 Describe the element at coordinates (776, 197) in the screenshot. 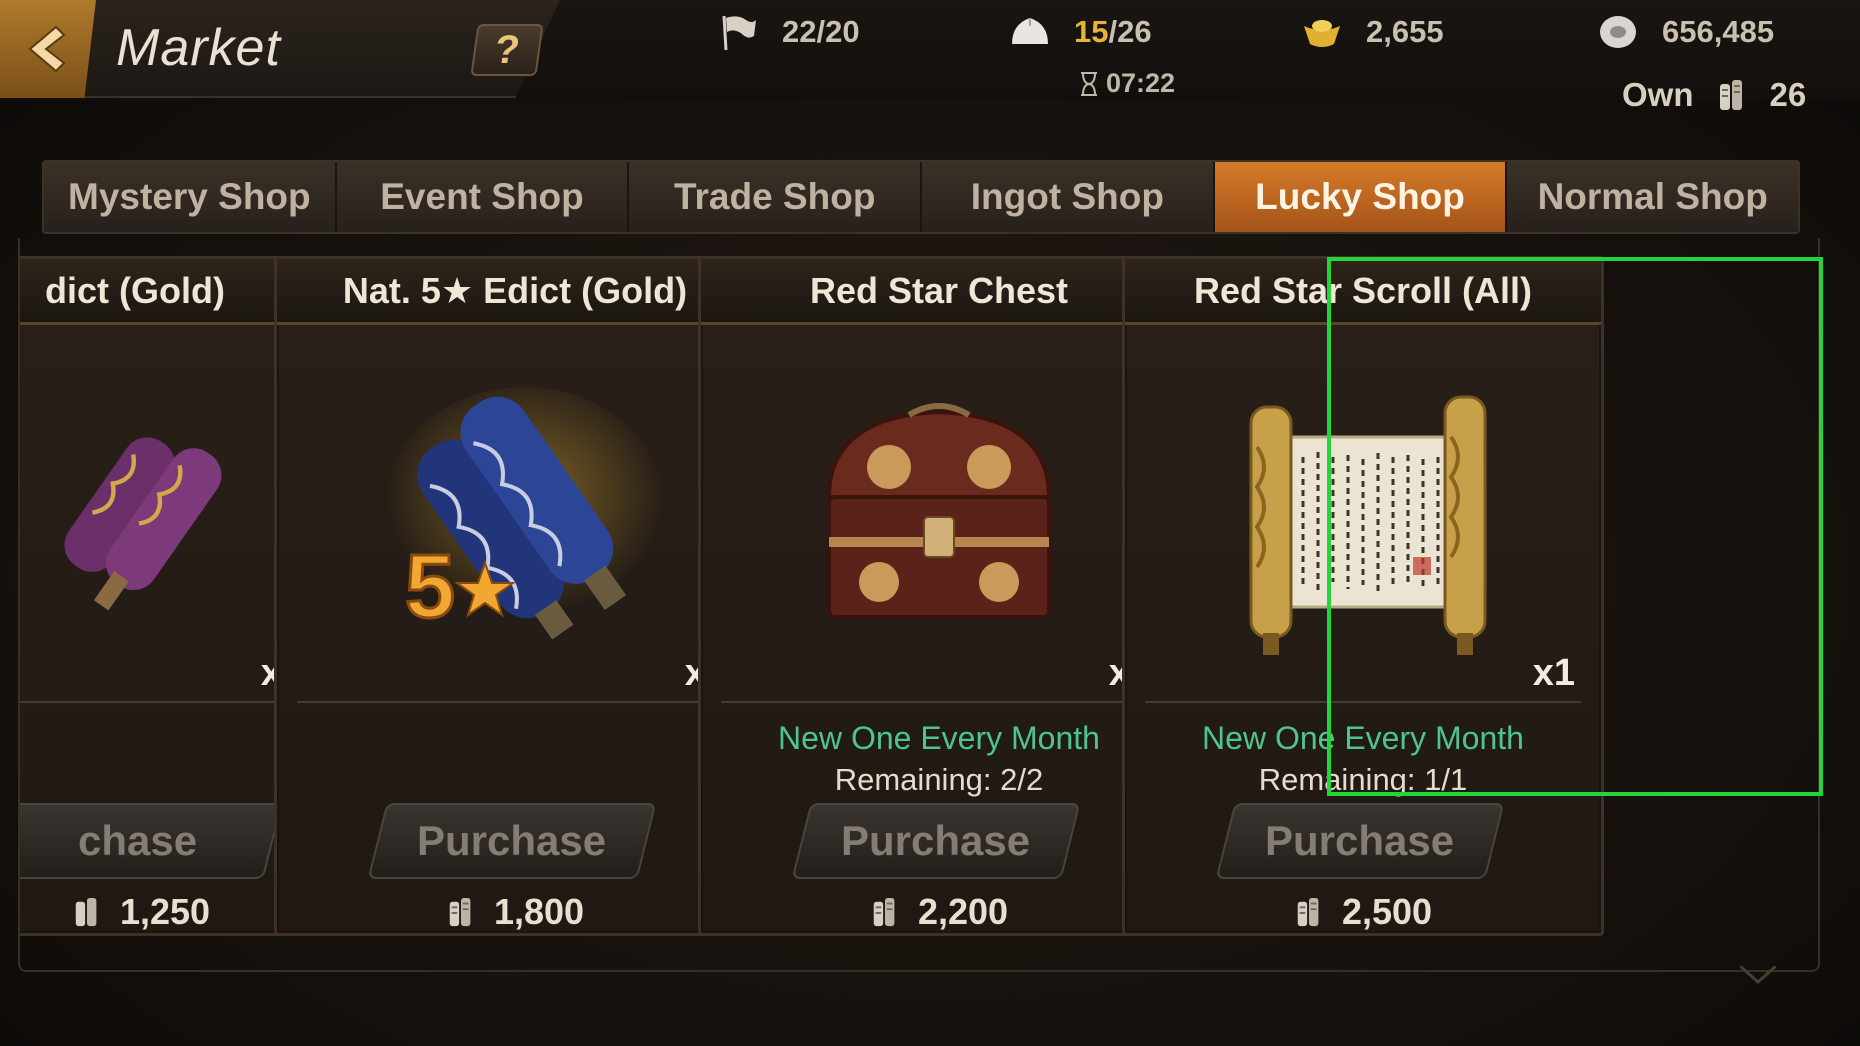

I see `tab-trade-shop: Trade Shop` at that location.